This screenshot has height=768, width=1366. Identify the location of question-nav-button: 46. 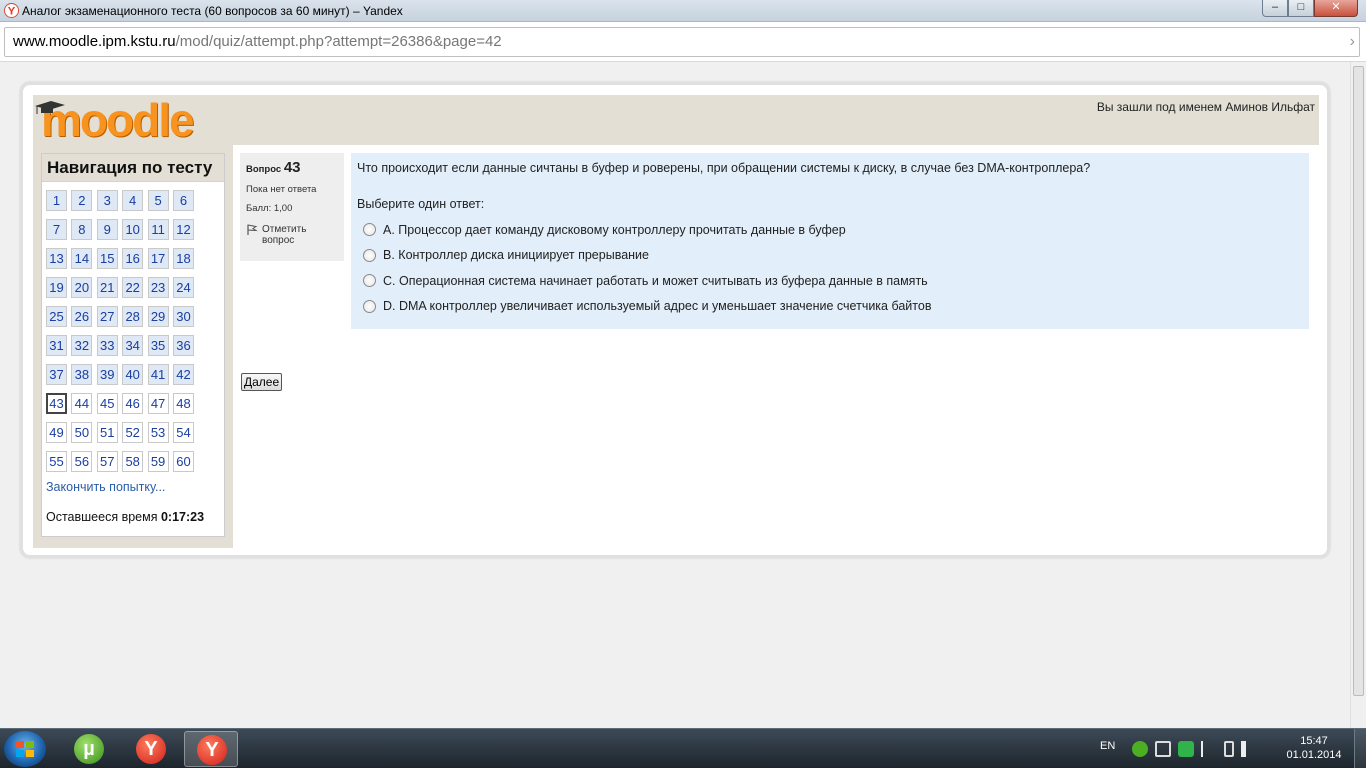
(133, 403).